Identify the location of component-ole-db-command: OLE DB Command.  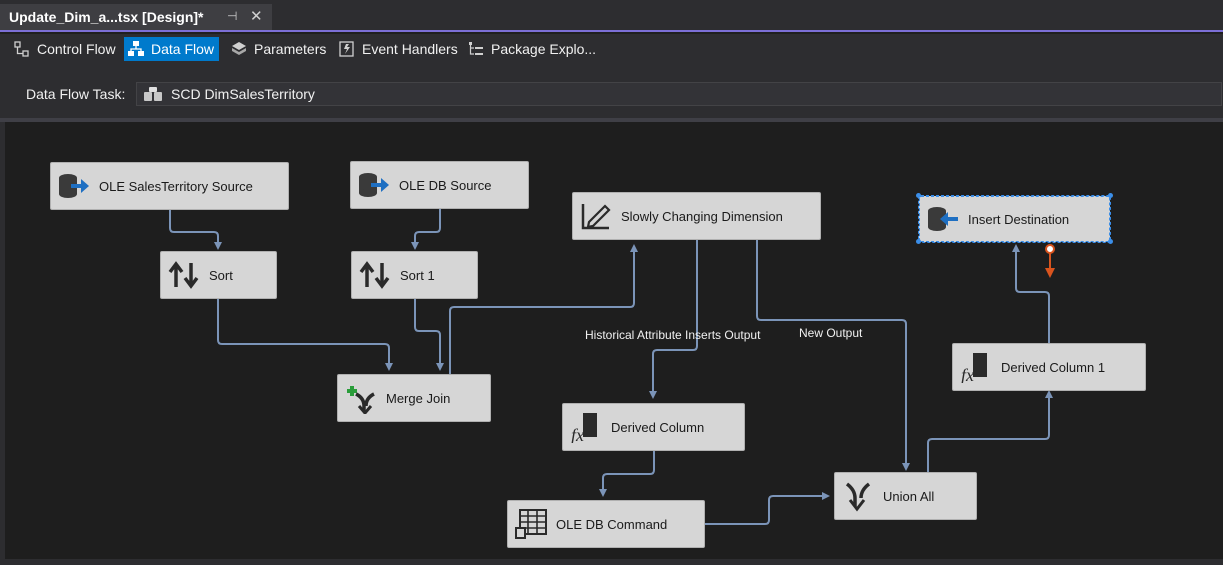
(606, 524).